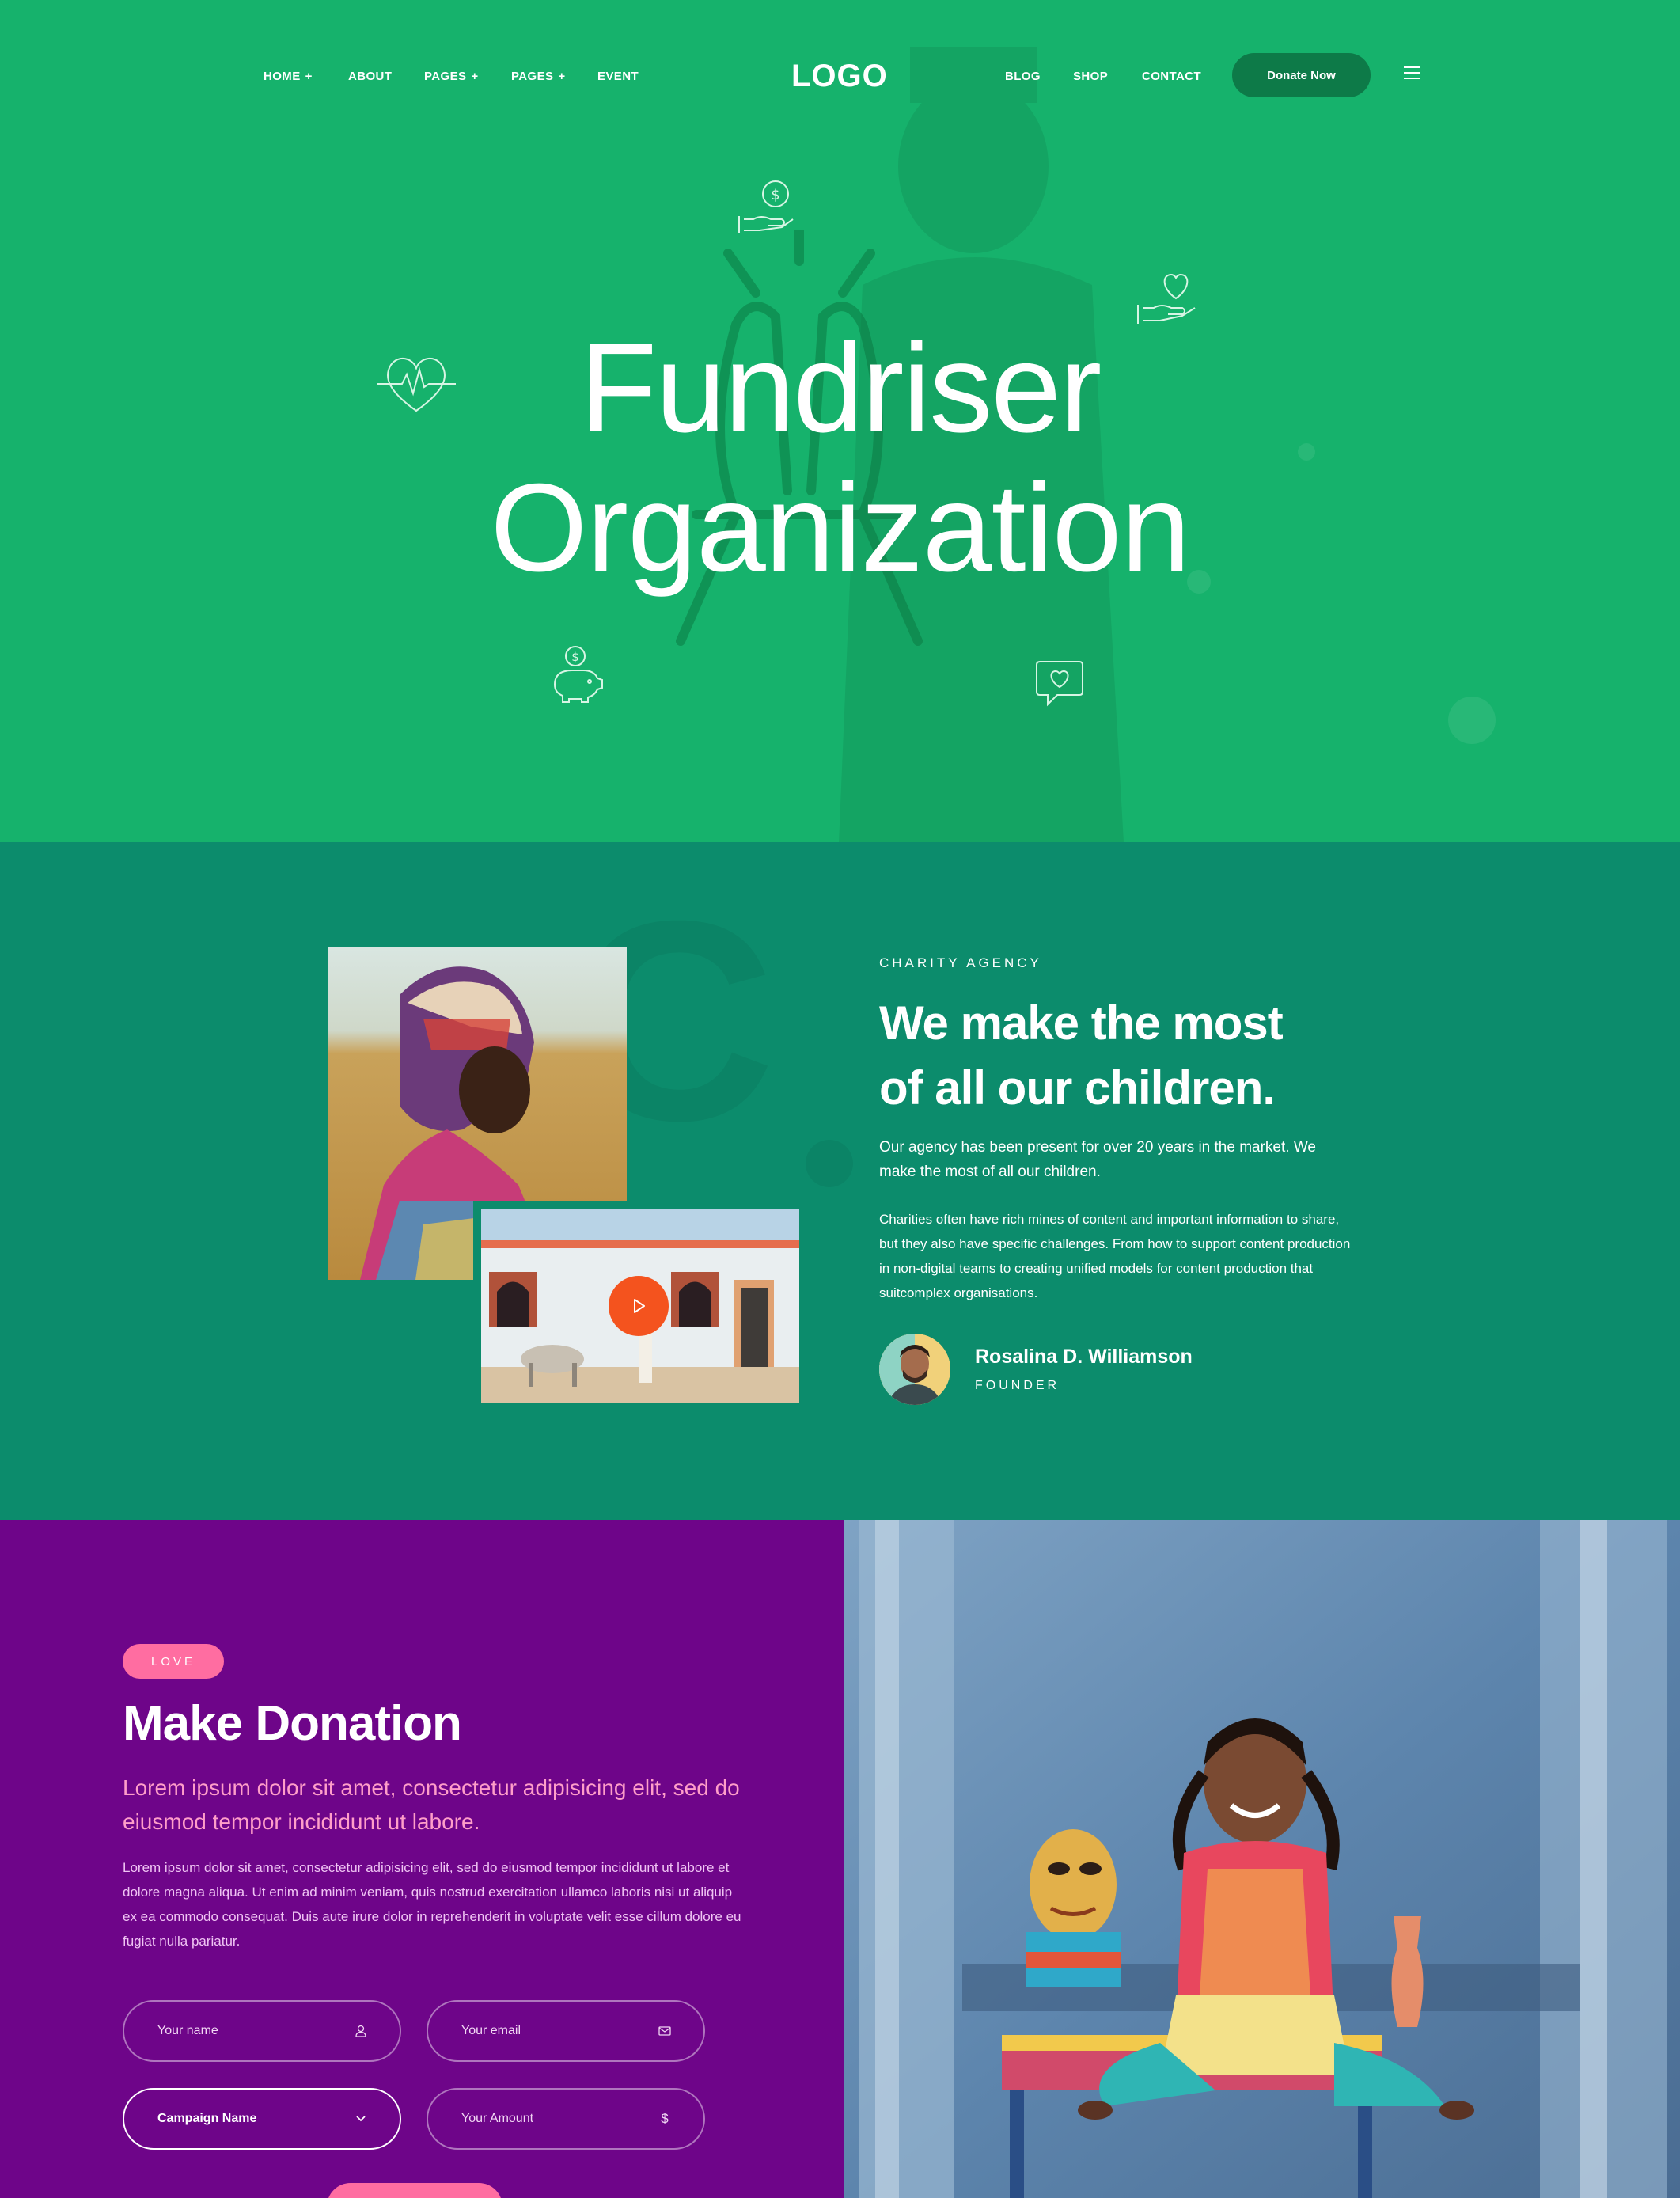 The width and height of the screenshot is (1680, 2198). What do you see at coordinates (960, 962) in the screenshot?
I see `section-eyebrow: CHARITY AGENCY` at bounding box center [960, 962].